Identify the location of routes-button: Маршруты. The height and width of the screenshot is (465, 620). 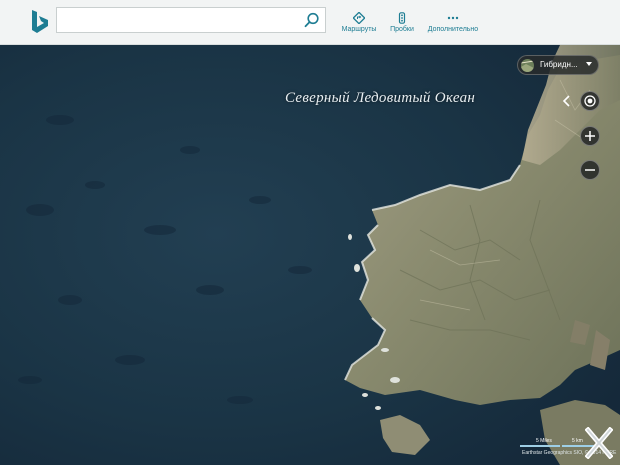
(359, 22).